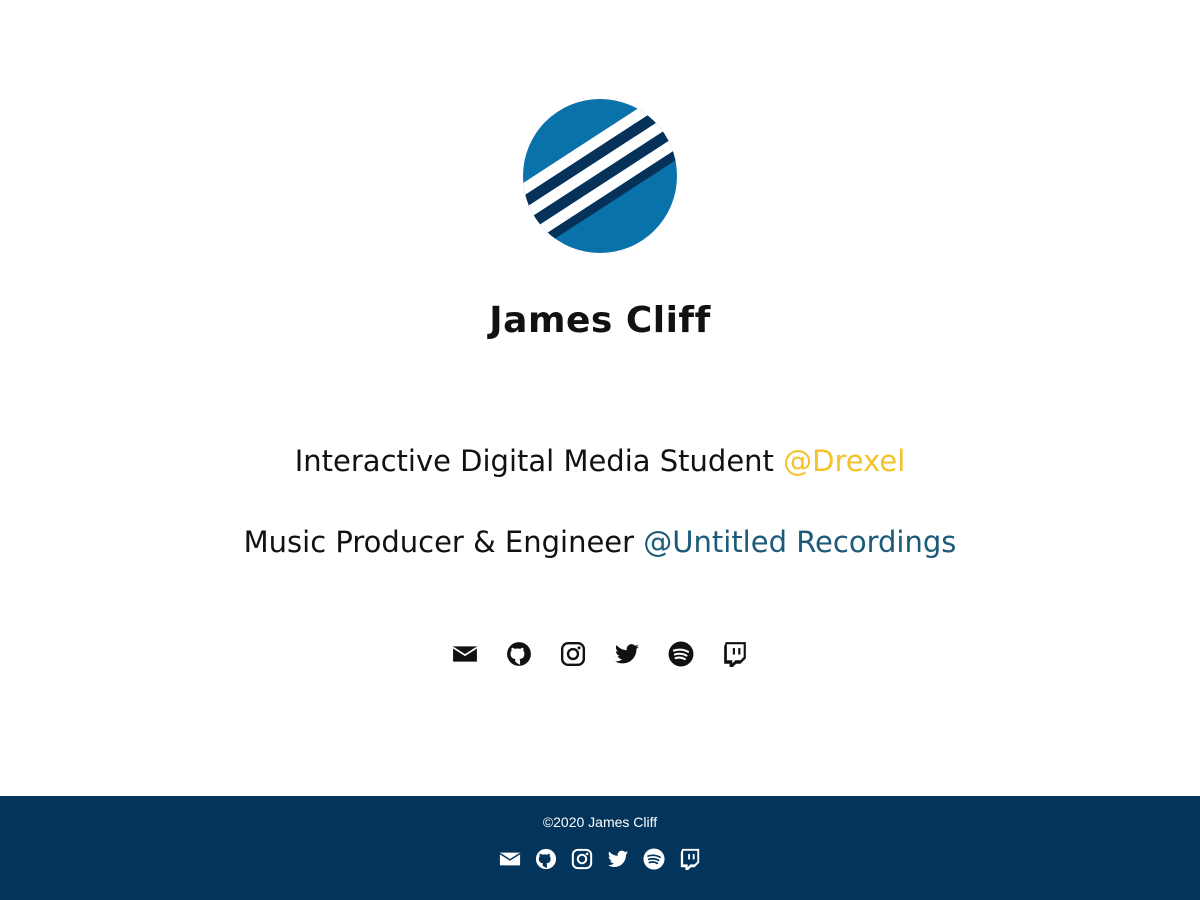  What do you see at coordinates (443, 542) in the screenshot?
I see `tagline-text: Music Producer & Engineer` at bounding box center [443, 542].